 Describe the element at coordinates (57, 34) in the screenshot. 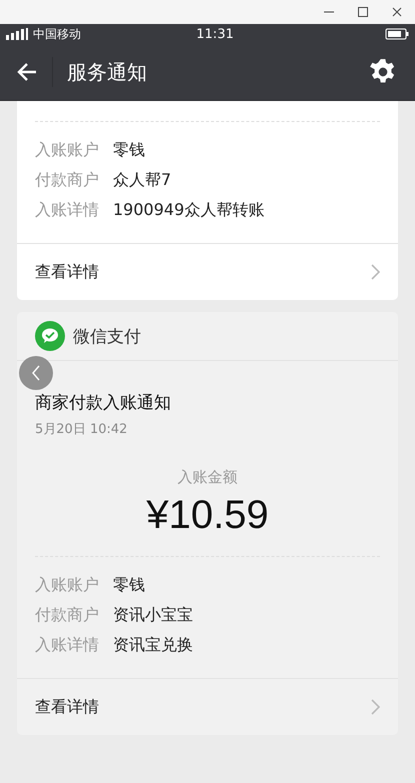

I see `carrier-name: 中国移动` at that location.